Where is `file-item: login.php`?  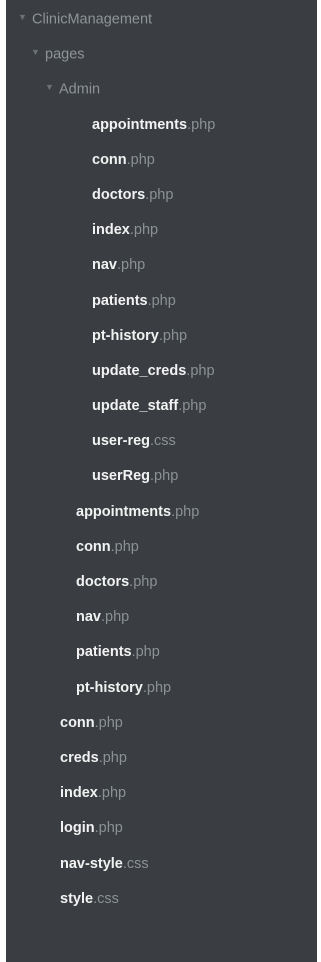 file-item: login.php is located at coordinates (161, 828).